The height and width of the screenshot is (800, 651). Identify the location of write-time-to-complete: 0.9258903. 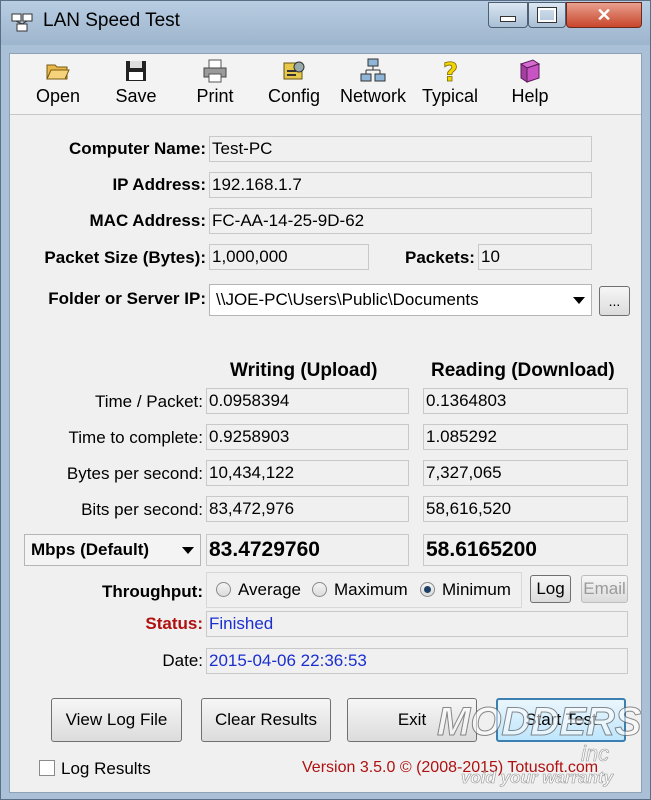
(307, 437).